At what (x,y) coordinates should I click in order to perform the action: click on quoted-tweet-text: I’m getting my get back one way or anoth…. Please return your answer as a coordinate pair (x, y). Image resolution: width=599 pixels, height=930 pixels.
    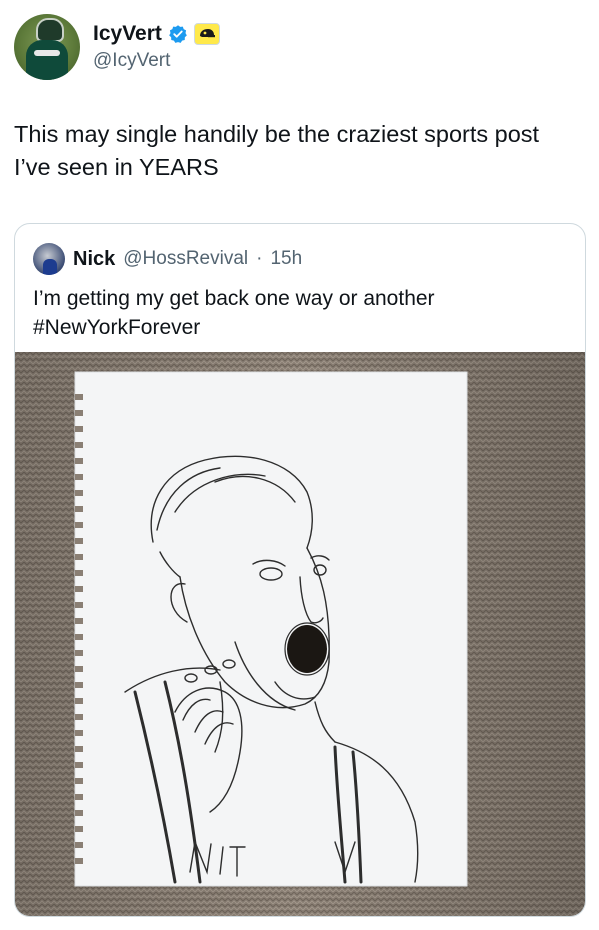
    Looking at the image, I should click on (298, 313).